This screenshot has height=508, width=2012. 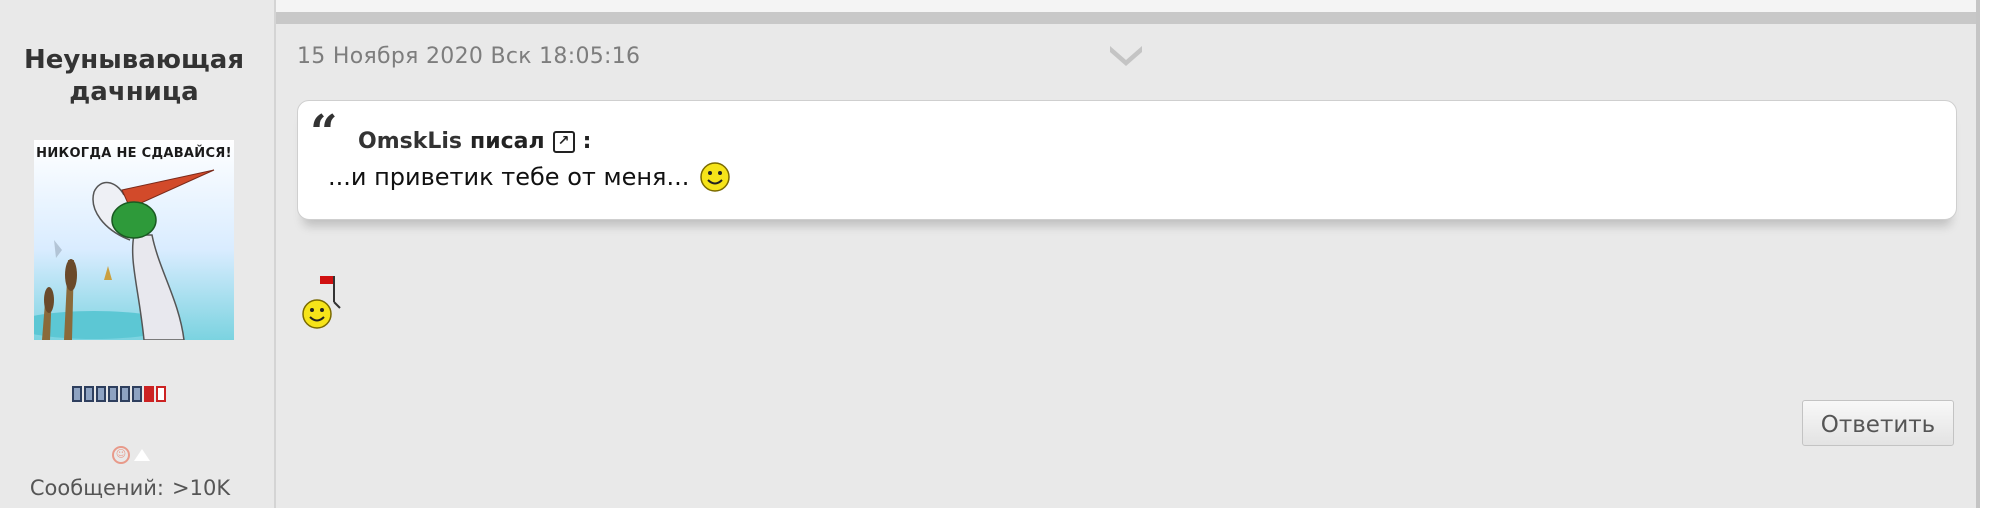 I want to click on rank-indicator, so click(x=119, y=394).